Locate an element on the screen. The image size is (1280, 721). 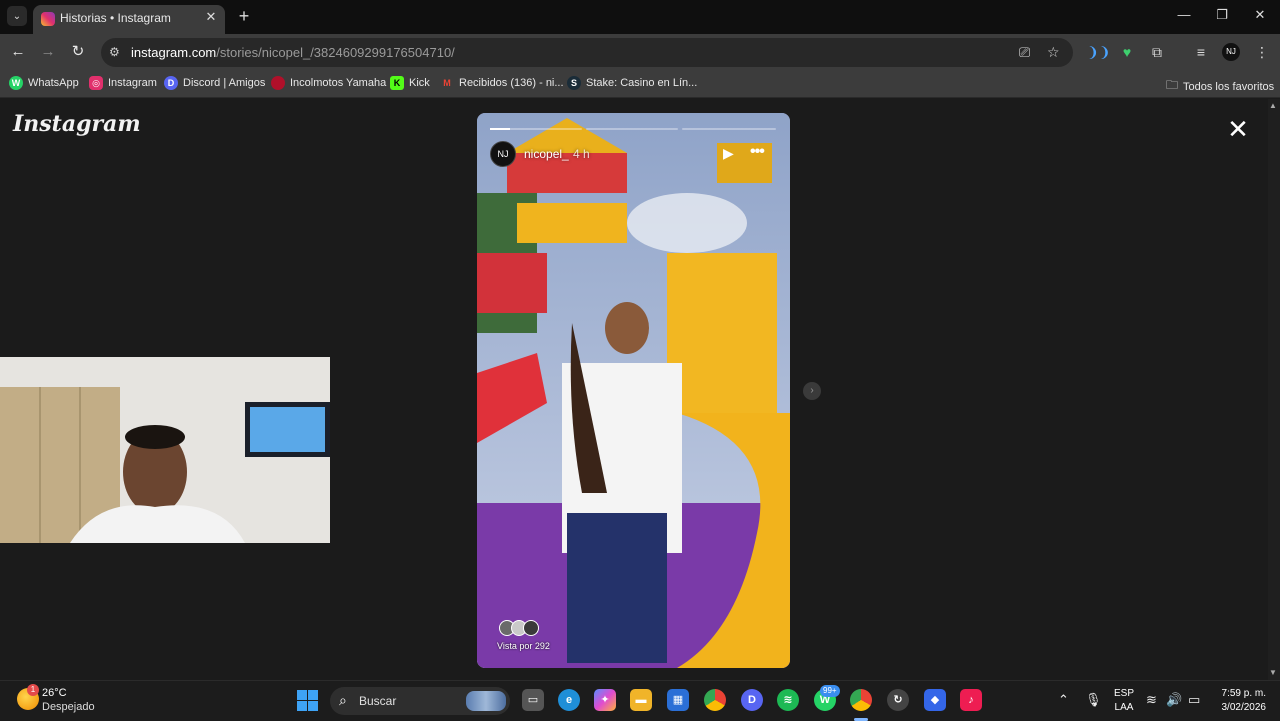
instagram-logo: Instagram is located at coordinates (77, 124).